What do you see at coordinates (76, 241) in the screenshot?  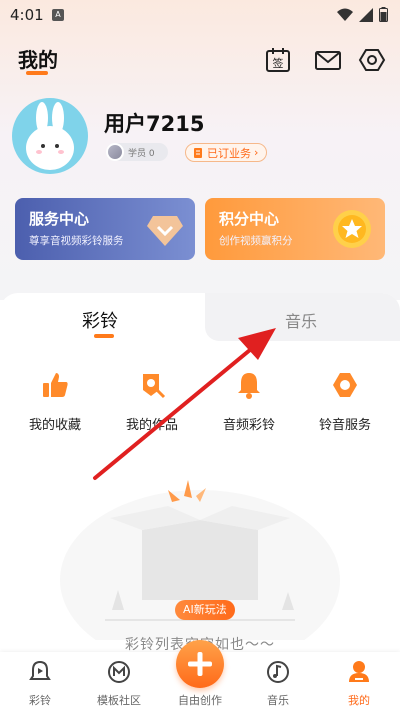 I see `service-card-subtitle: 尊享音视频彩铃服务` at bounding box center [76, 241].